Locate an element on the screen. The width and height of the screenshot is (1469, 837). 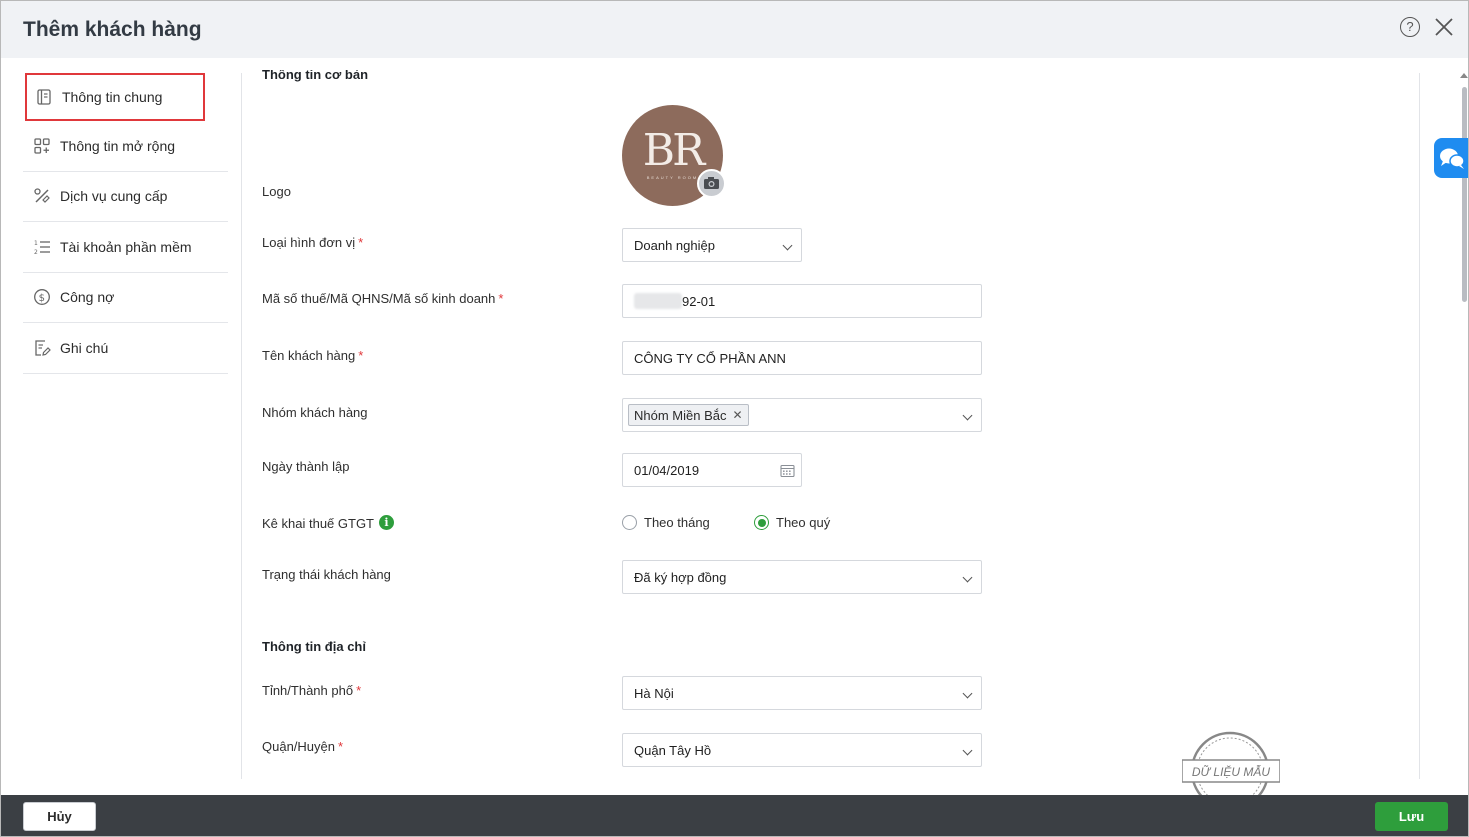
remove-tag-icon: ✕ is located at coordinates (737, 415).